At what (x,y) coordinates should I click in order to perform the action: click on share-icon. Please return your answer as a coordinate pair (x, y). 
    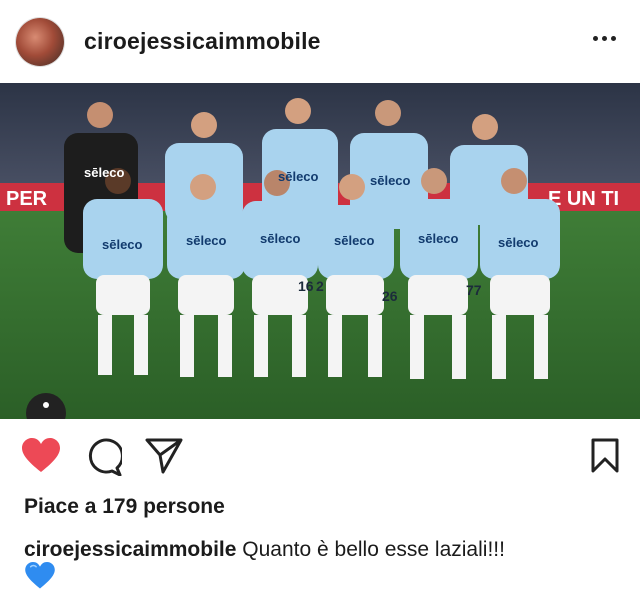
    Looking at the image, I should click on (164, 456).